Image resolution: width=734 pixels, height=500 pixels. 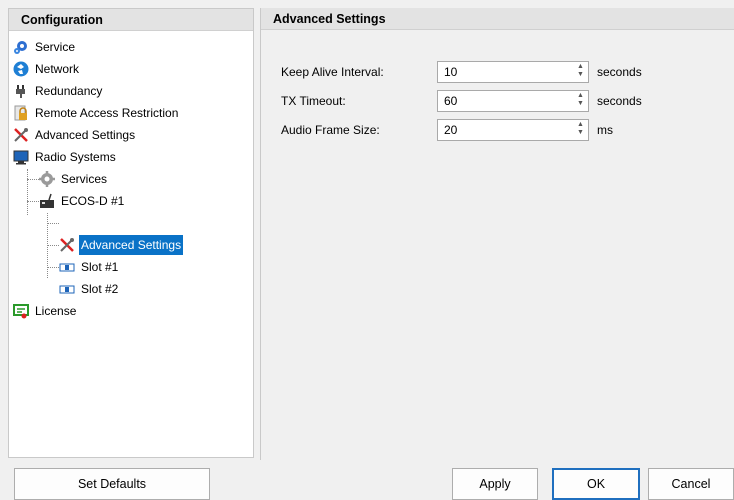 What do you see at coordinates (84, 179) in the screenshot?
I see `tree-item-label: Services` at bounding box center [84, 179].